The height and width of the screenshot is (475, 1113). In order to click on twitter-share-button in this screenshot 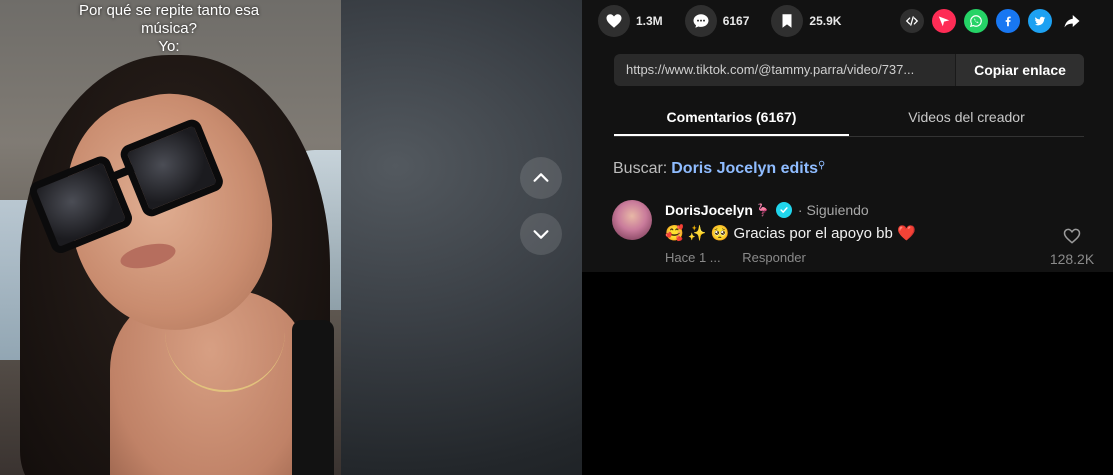, I will do `click(1040, 21)`.